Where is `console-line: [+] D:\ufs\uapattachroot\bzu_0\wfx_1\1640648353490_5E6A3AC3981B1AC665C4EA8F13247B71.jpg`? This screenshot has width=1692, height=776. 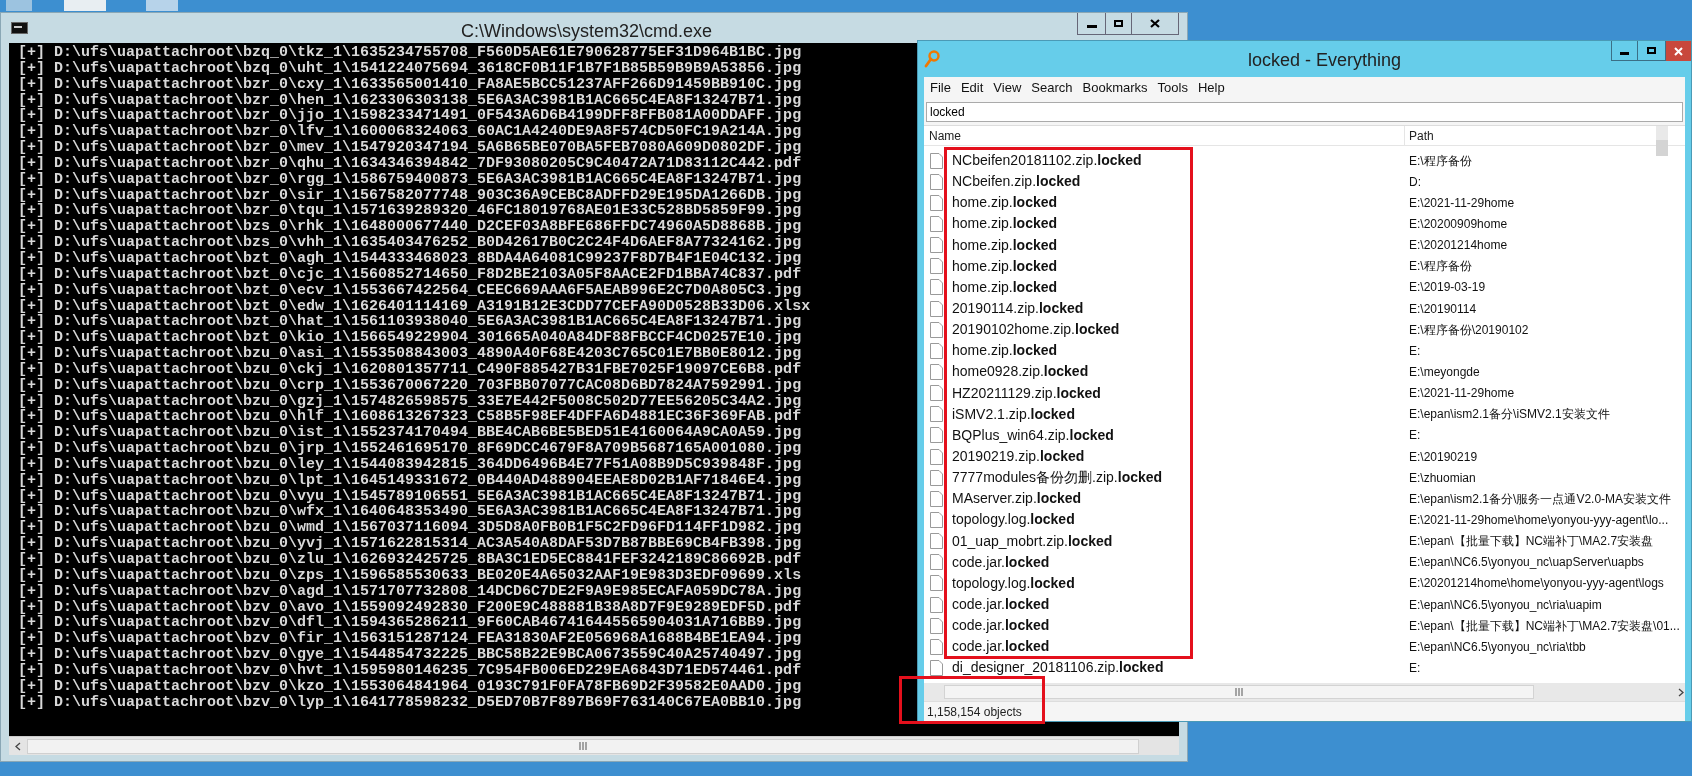
console-line: [+] D:\ufs\uapattachroot\bzu_0\wfx_1\1640648353490_5E6A3AC3981B1AC665C4EA8F13247B71.jpg is located at coordinates (410, 512).